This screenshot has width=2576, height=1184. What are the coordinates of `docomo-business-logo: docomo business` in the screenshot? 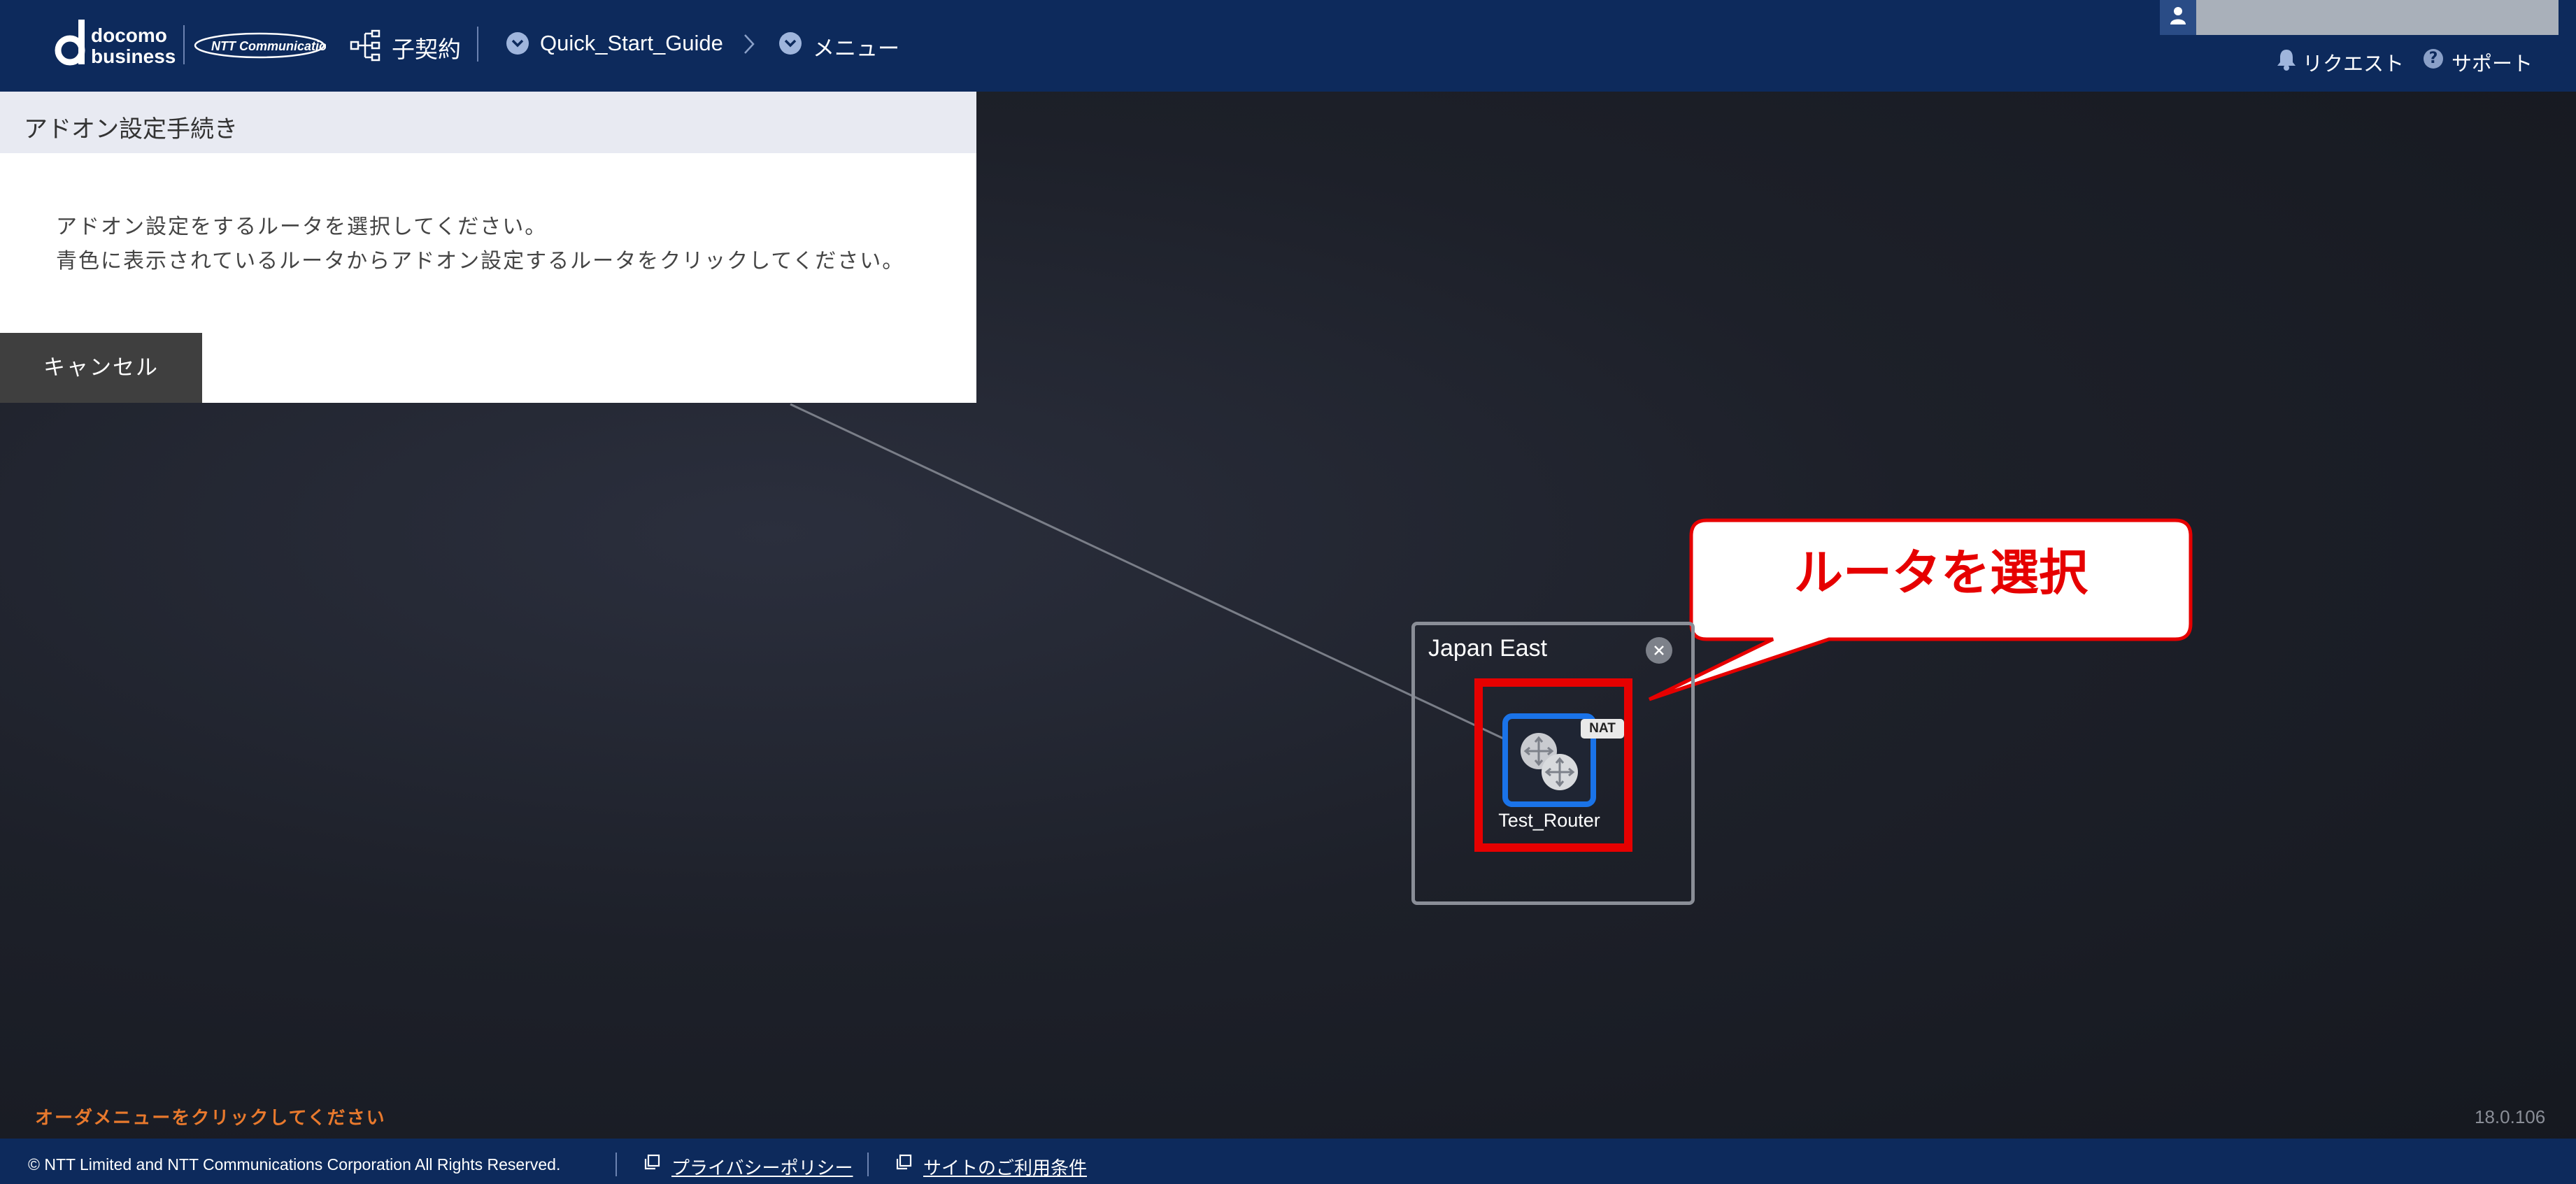 It's located at (133, 46).